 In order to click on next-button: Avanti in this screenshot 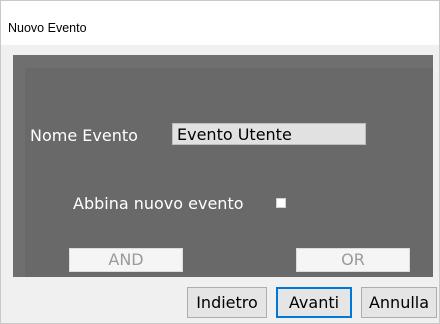, I will do `click(314, 302)`.